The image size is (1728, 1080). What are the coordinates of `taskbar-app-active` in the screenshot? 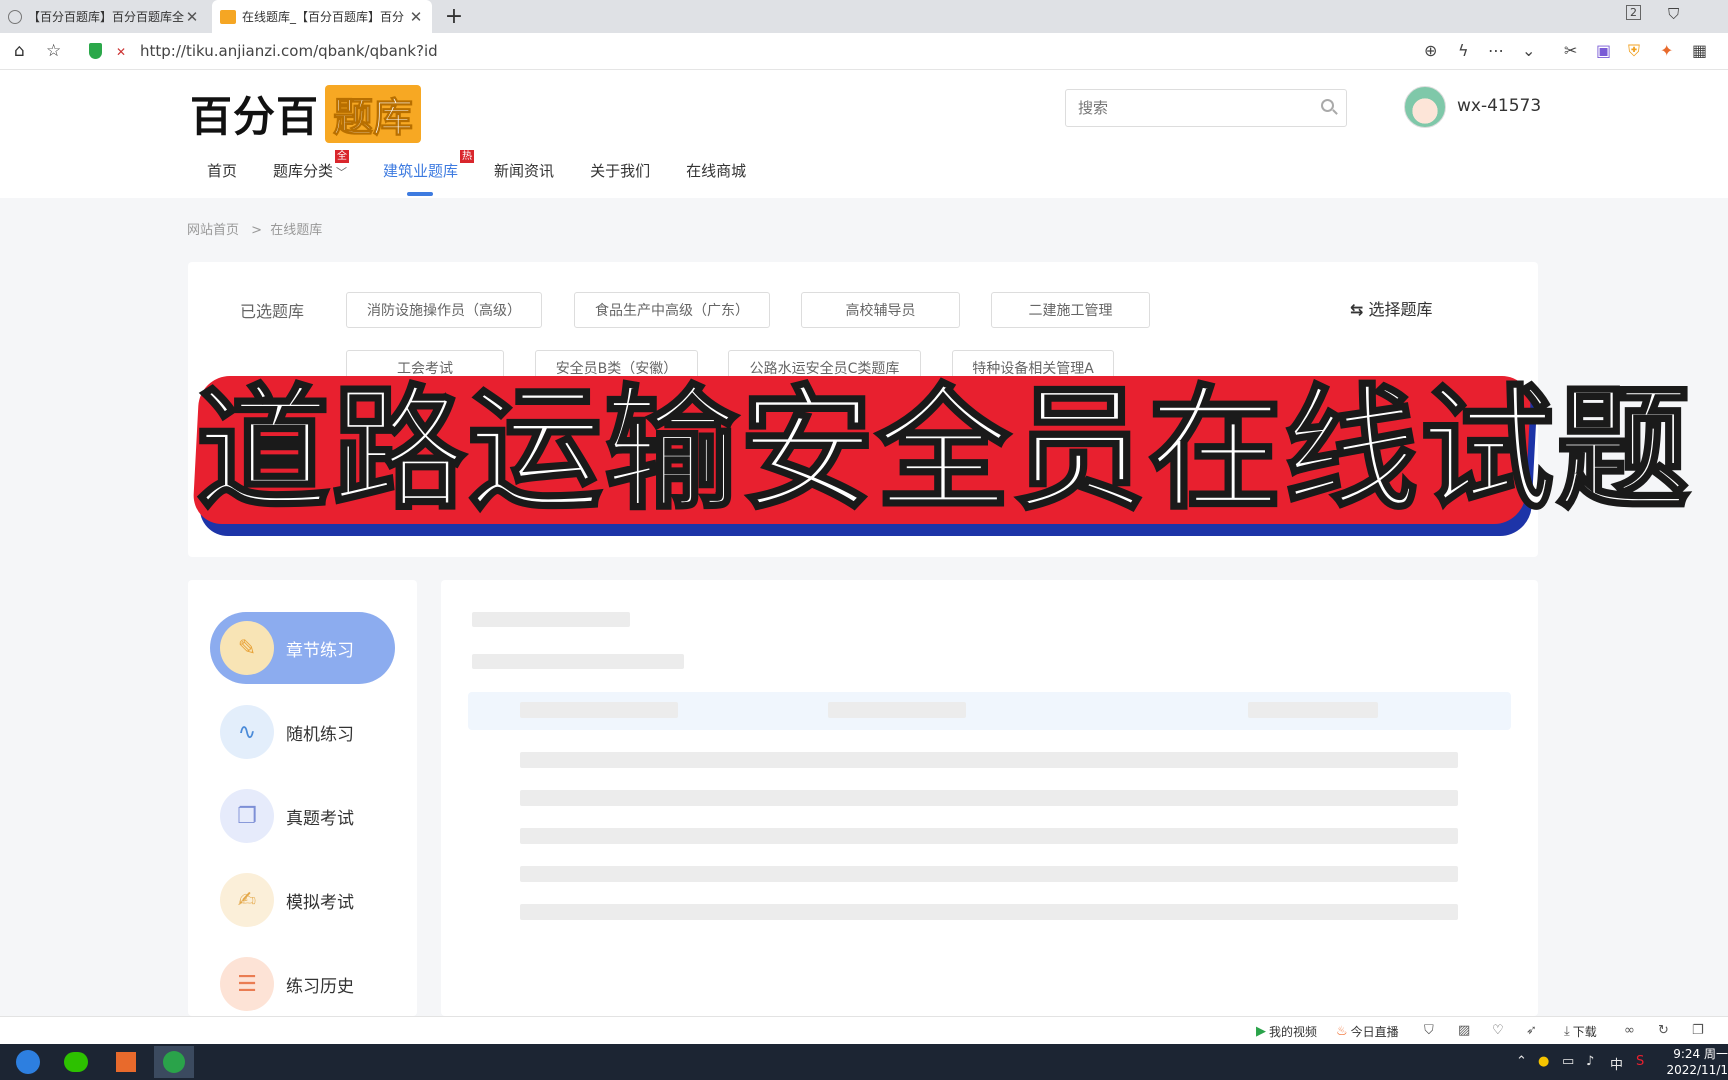 It's located at (174, 1062).